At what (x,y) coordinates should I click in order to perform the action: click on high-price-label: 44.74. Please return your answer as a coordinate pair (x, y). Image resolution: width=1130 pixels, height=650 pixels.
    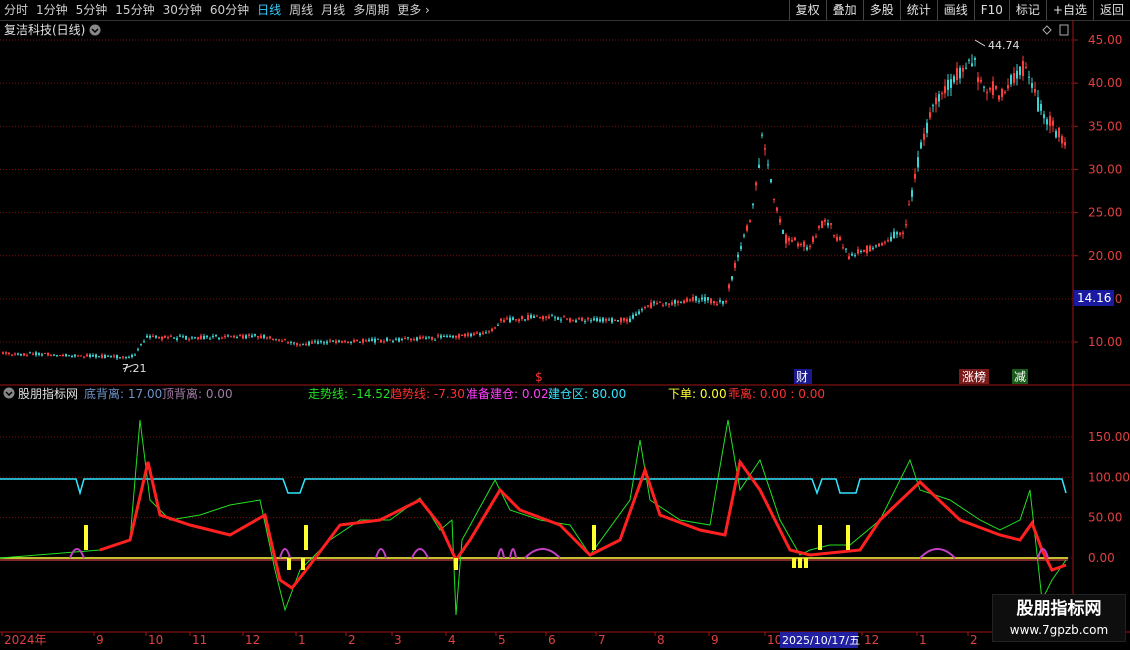
    Looking at the image, I should click on (1004, 45).